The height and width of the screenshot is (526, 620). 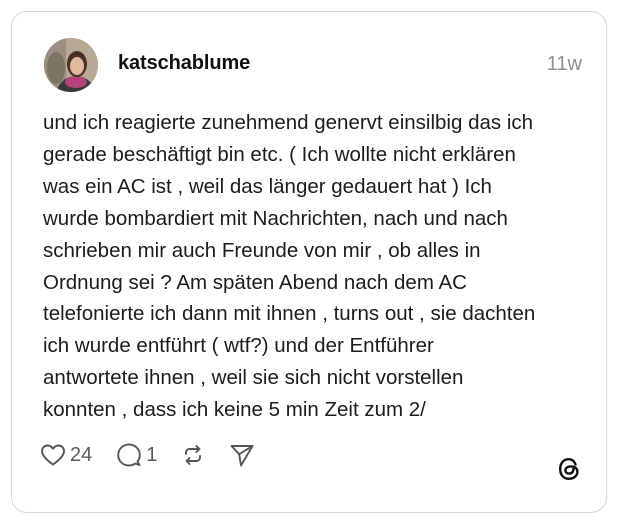 I want to click on like-button: 24, so click(x=66, y=455).